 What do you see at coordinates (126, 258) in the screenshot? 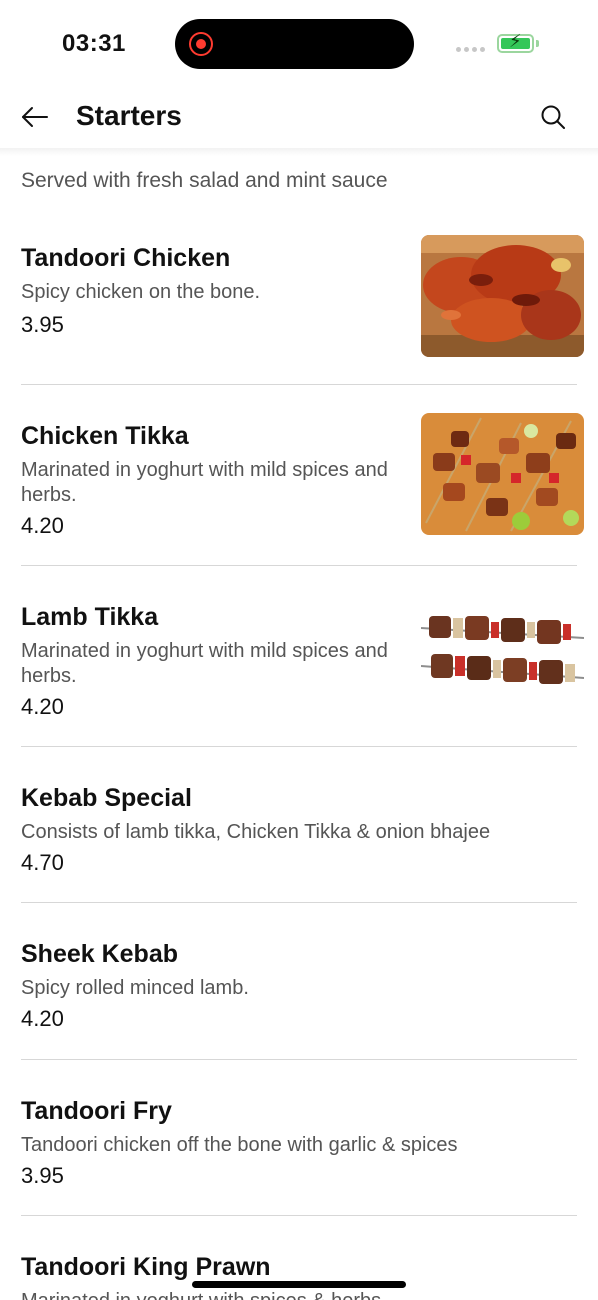
I see `item-name: Tandoori Chicken` at bounding box center [126, 258].